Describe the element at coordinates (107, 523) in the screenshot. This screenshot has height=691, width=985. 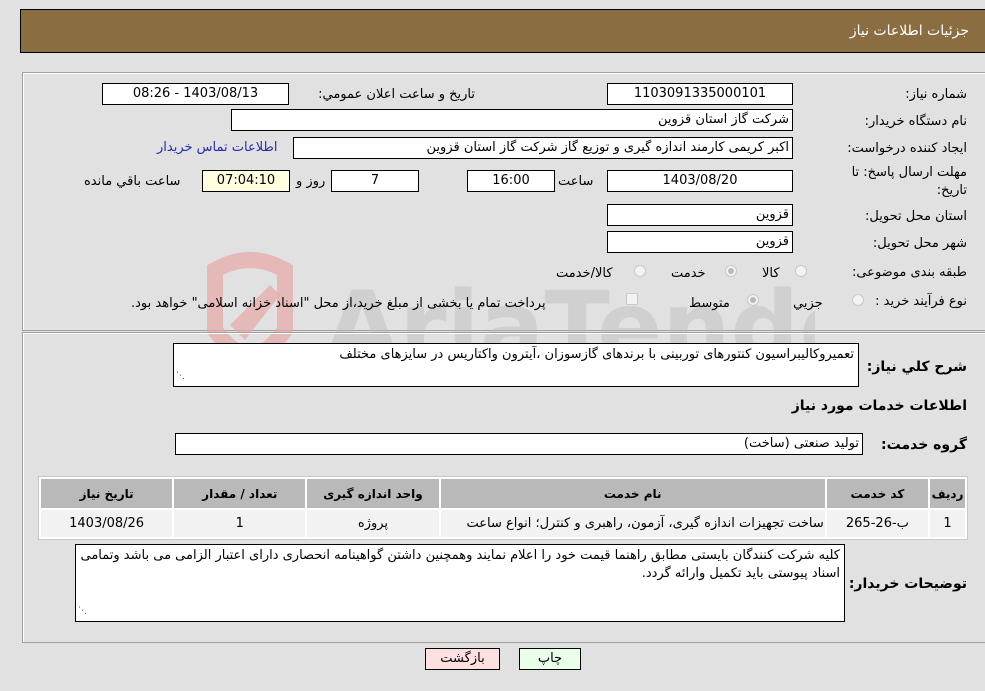
I see `cell-need-date: 1403/08/26` at that location.